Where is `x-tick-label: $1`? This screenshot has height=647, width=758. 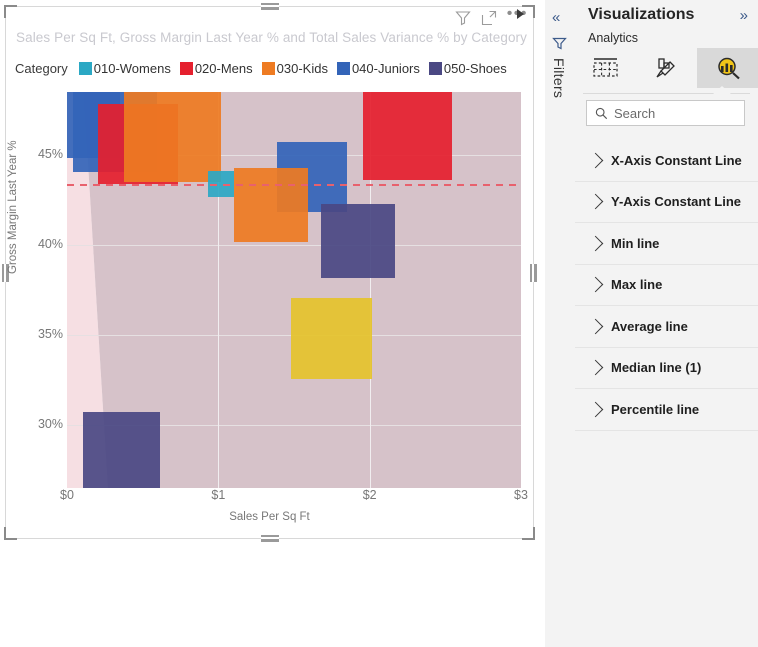
x-tick-label: $1 is located at coordinates (218, 495).